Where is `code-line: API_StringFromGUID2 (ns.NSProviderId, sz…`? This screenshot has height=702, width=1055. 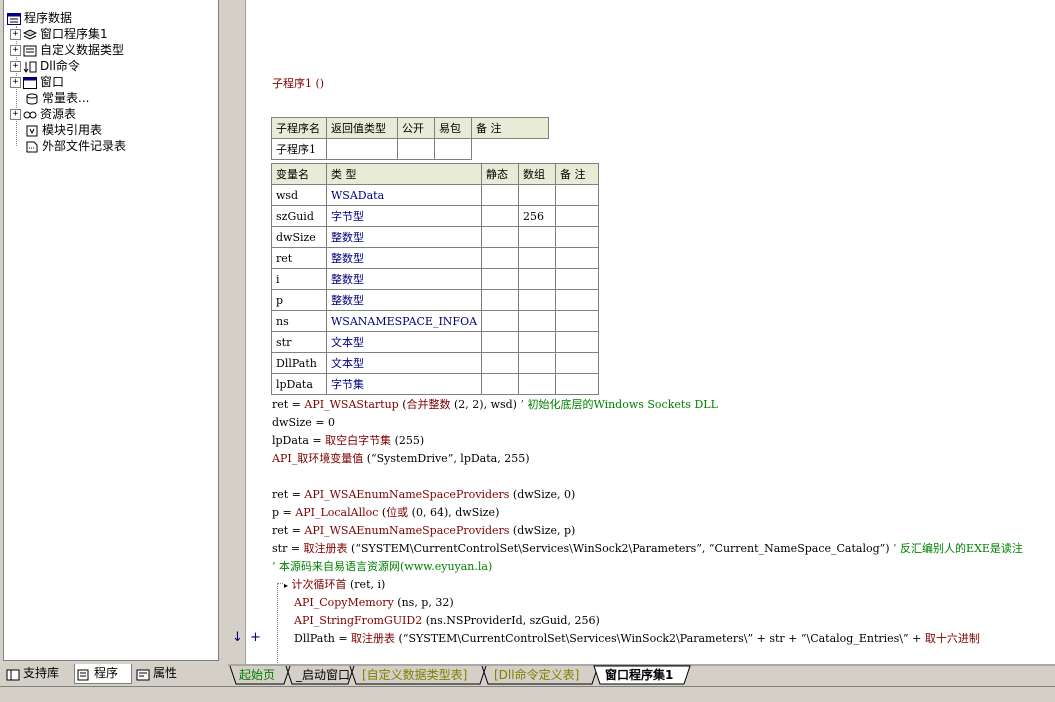 code-line: API_StringFromGUID2 (ns.NSProviderId, sz… is located at coordinates (447, 621).